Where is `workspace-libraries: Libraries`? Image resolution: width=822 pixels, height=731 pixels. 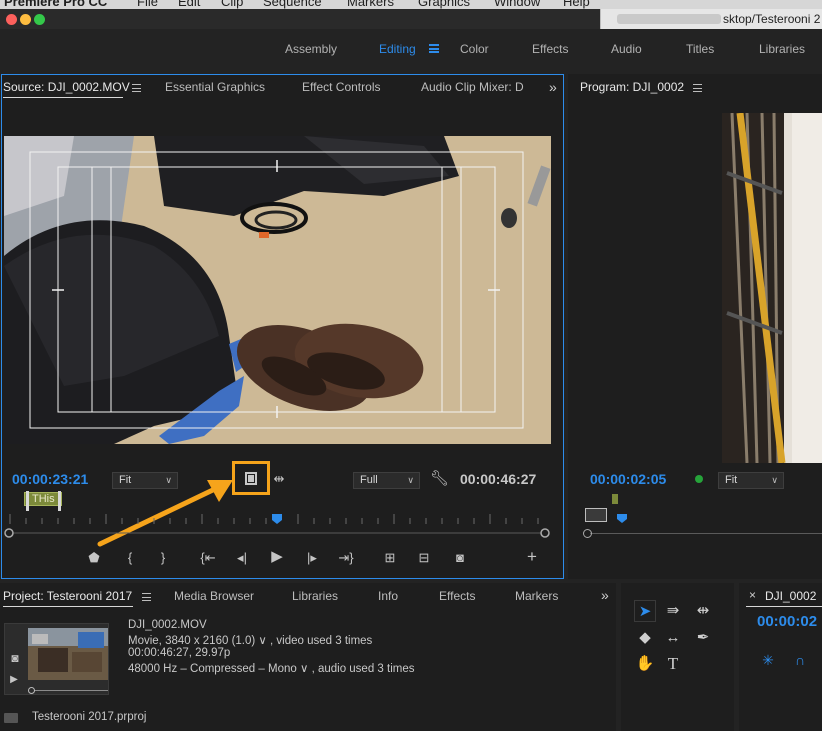 workspace-libraries: Libraries is located at coordinates (782, 49).